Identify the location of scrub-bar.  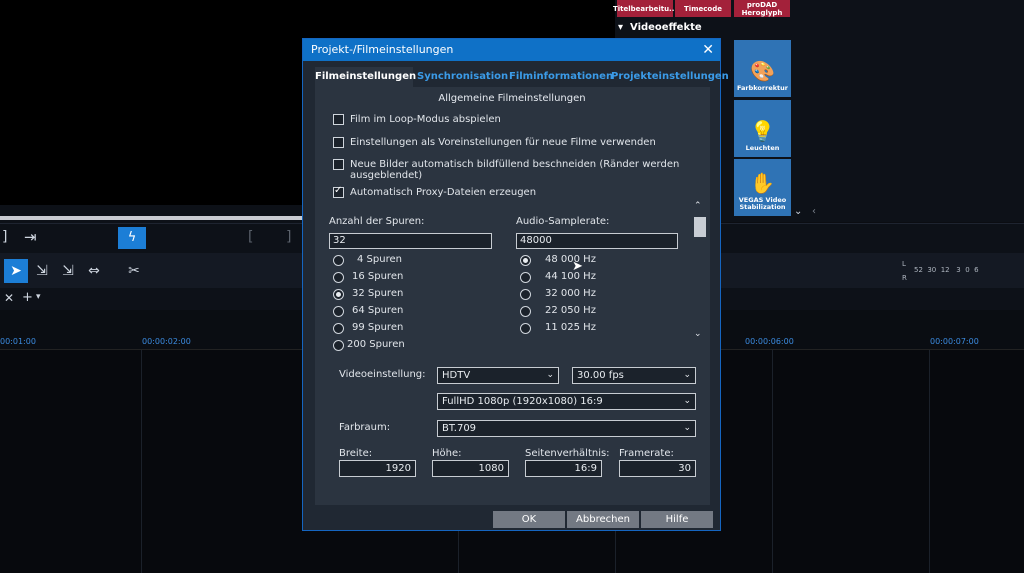
(151, 218).